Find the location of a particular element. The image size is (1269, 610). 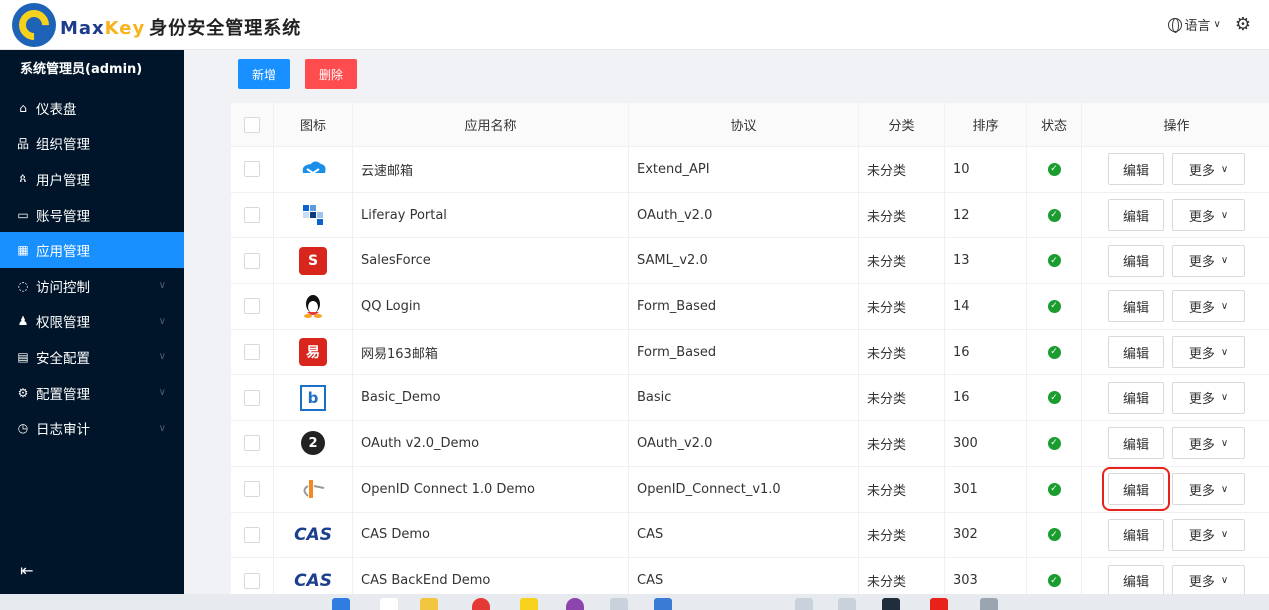

sidebar-item-label: 日志审计 is located at coordinates (63, 430).